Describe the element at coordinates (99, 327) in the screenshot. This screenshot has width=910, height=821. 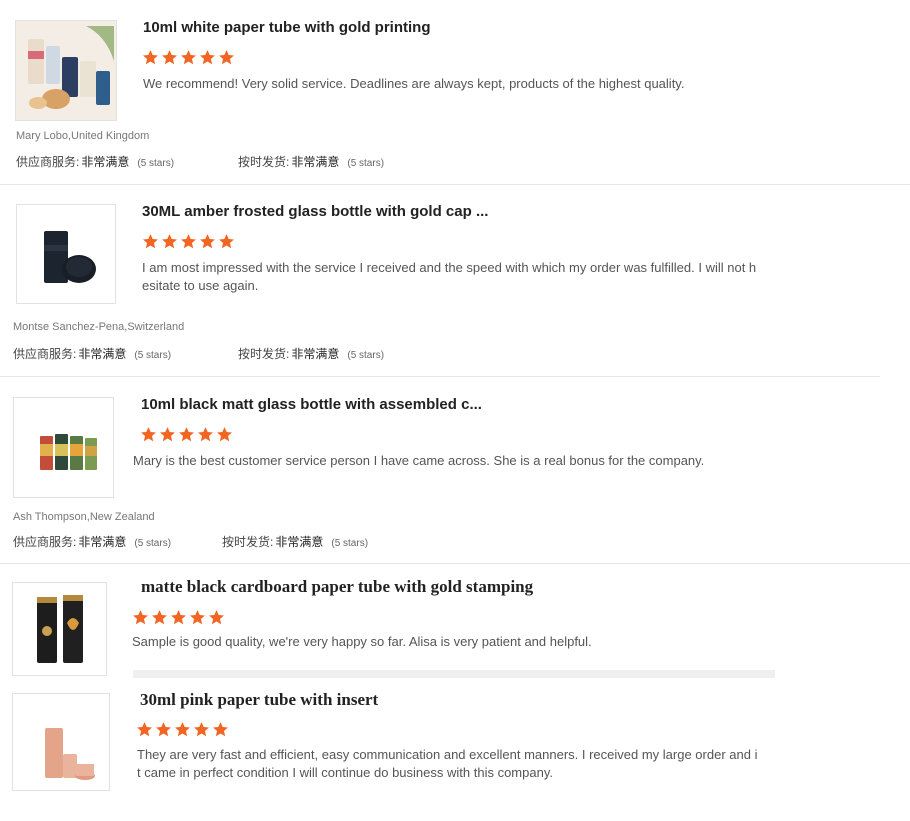
I see `reviewer-name: Montse Sanchez-Pena,Switzerland` at that location.